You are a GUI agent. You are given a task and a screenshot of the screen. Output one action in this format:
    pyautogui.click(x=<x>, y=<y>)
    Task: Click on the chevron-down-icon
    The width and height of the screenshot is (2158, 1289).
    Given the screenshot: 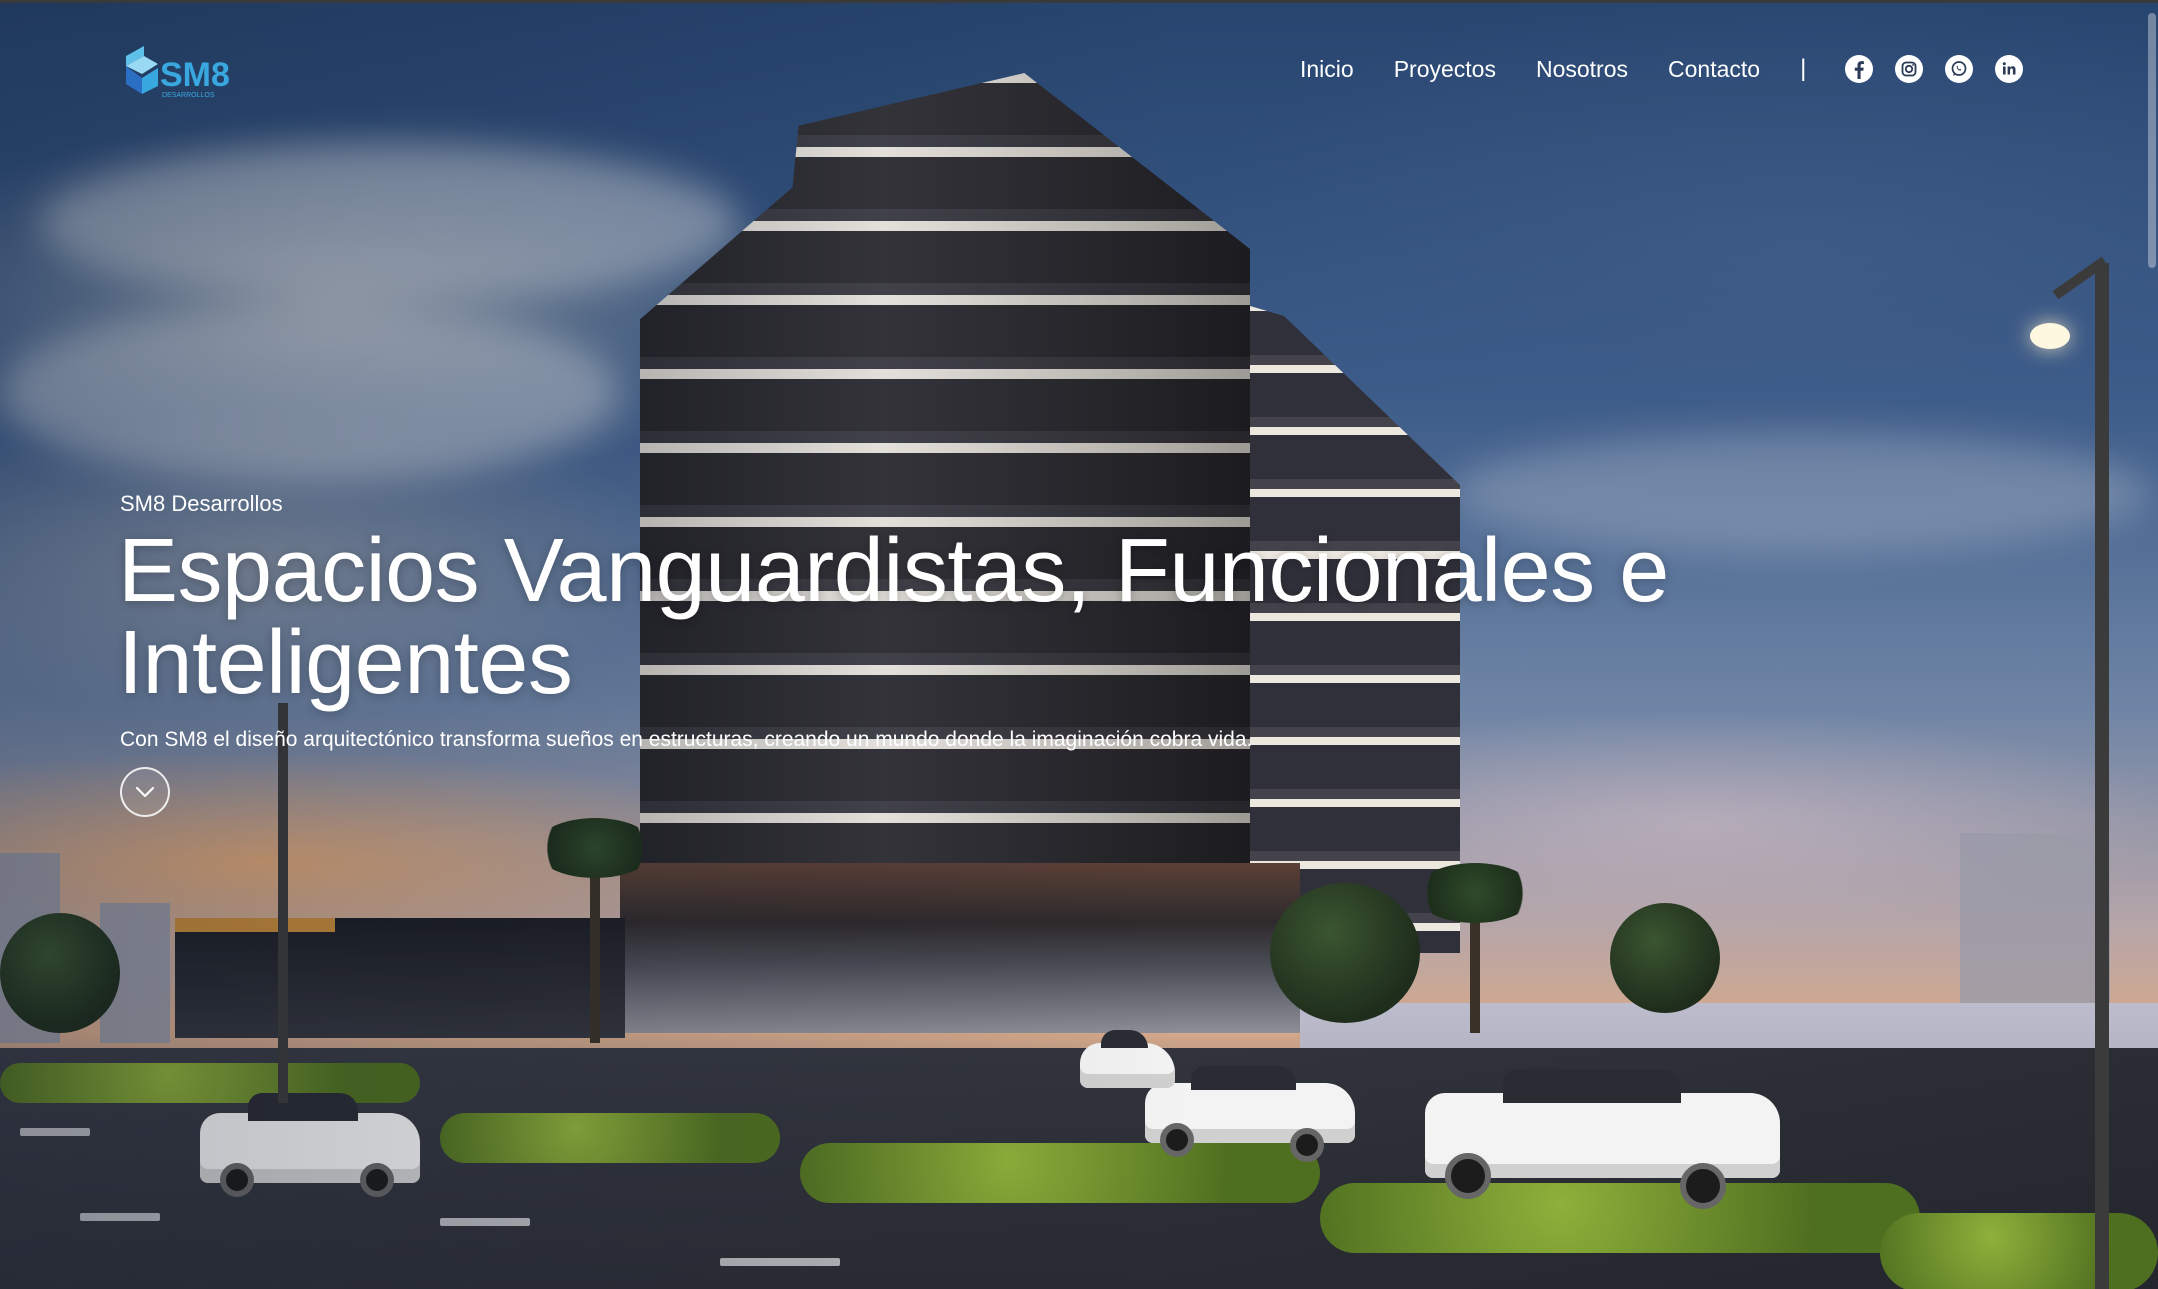 What is the action you would take?
    pyautogui.click(x=145, y=792)
    